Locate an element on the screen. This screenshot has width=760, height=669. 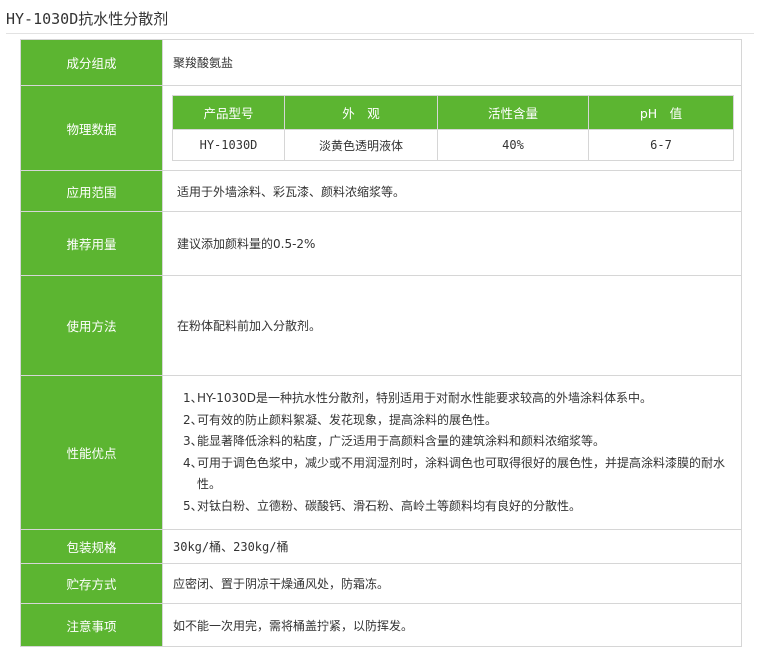
value-packaging: 30kg/桶、230kg/桶 is located at coordinates (452, 546).